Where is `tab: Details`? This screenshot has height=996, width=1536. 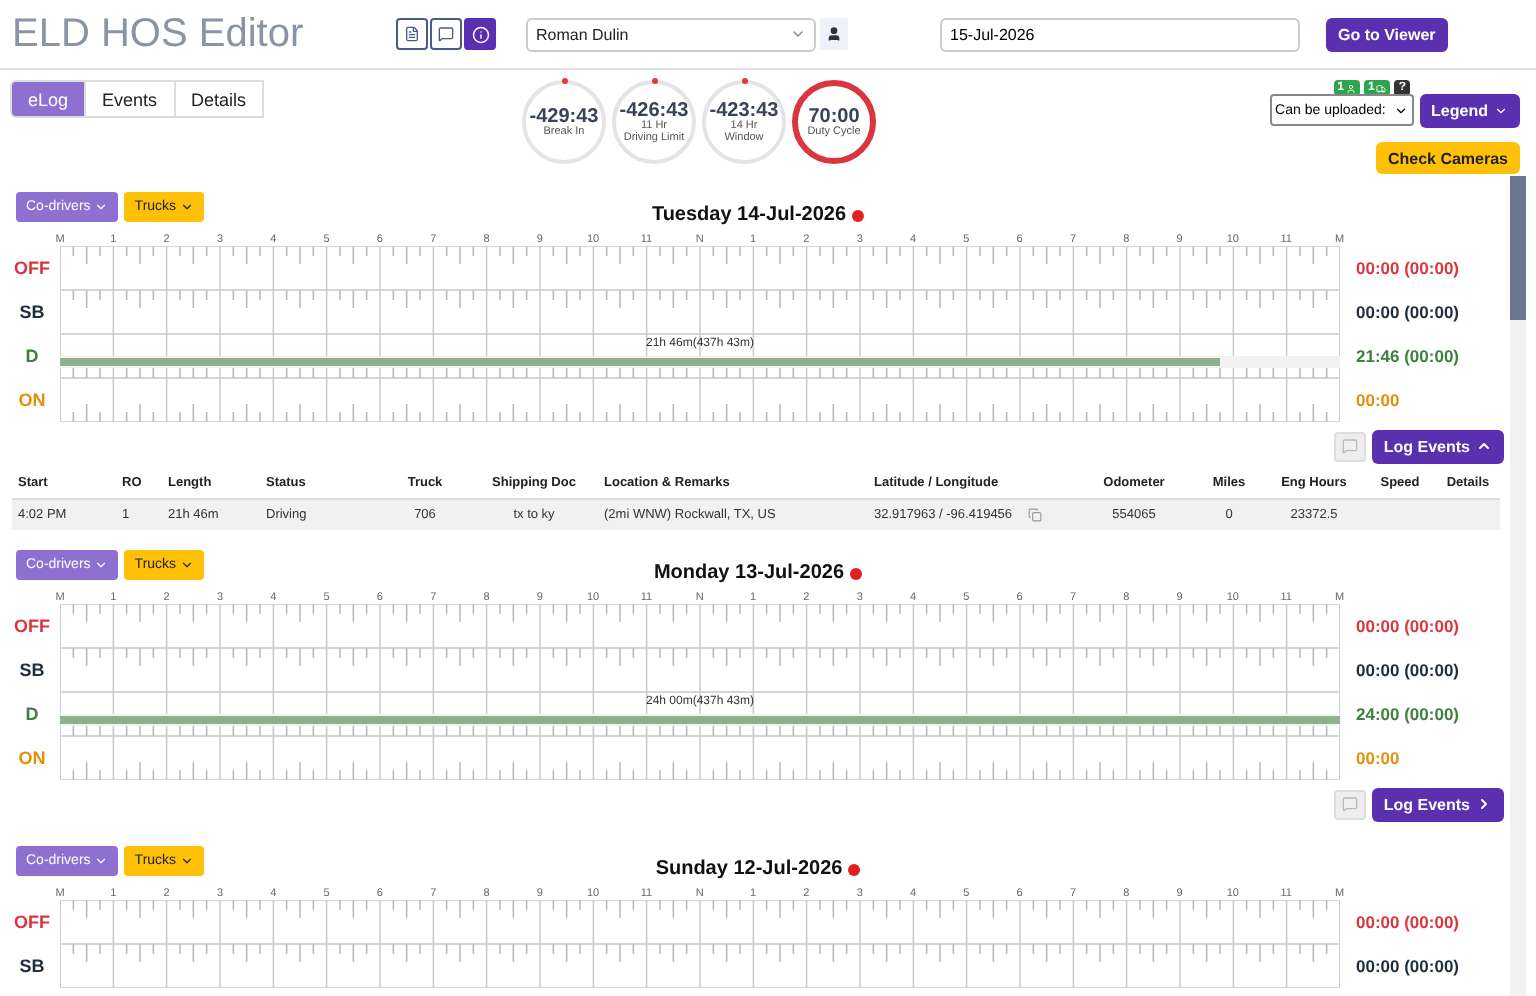
tab: Details is located at coordinates (219, 99).